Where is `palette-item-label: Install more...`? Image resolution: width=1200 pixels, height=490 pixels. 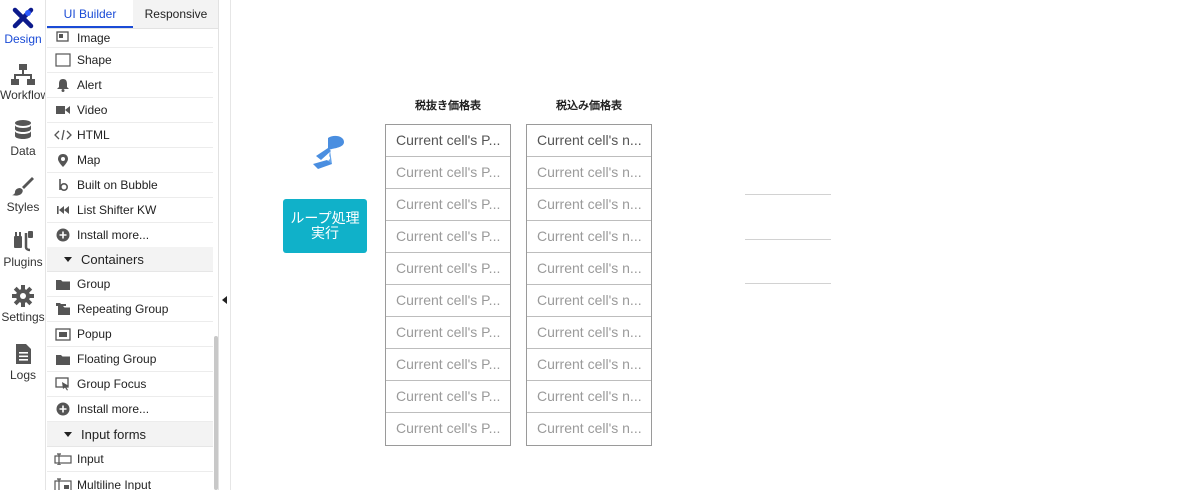
palette-item-label: Install more... is located at coordinates (113, 409).